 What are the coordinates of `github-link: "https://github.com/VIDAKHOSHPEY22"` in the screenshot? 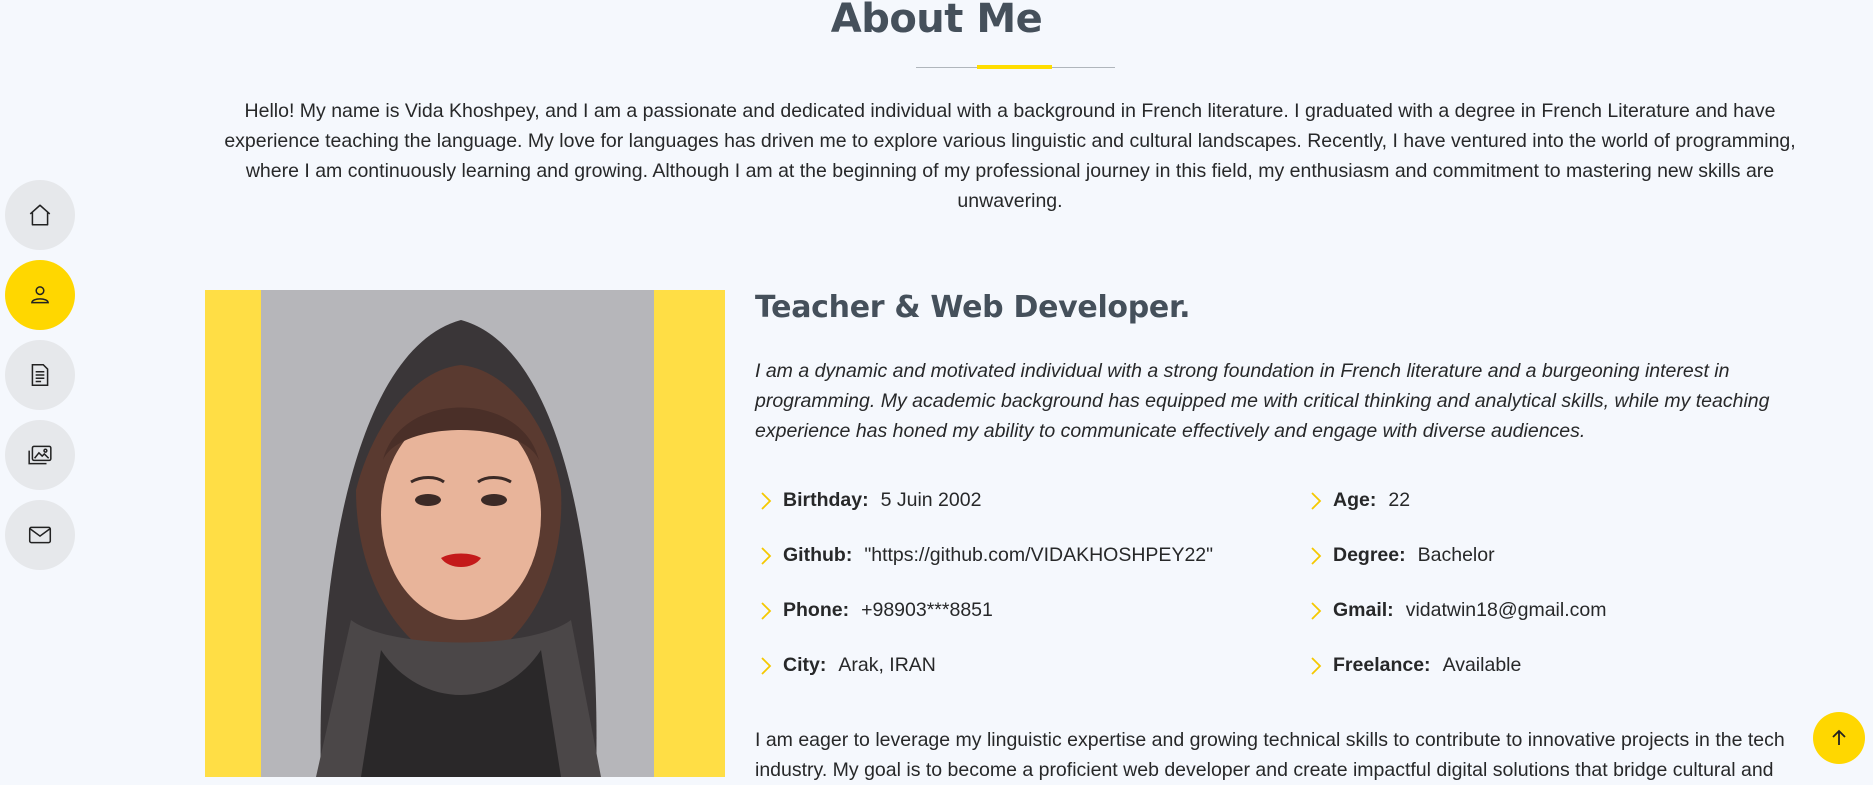 It's located at (1038, 555).